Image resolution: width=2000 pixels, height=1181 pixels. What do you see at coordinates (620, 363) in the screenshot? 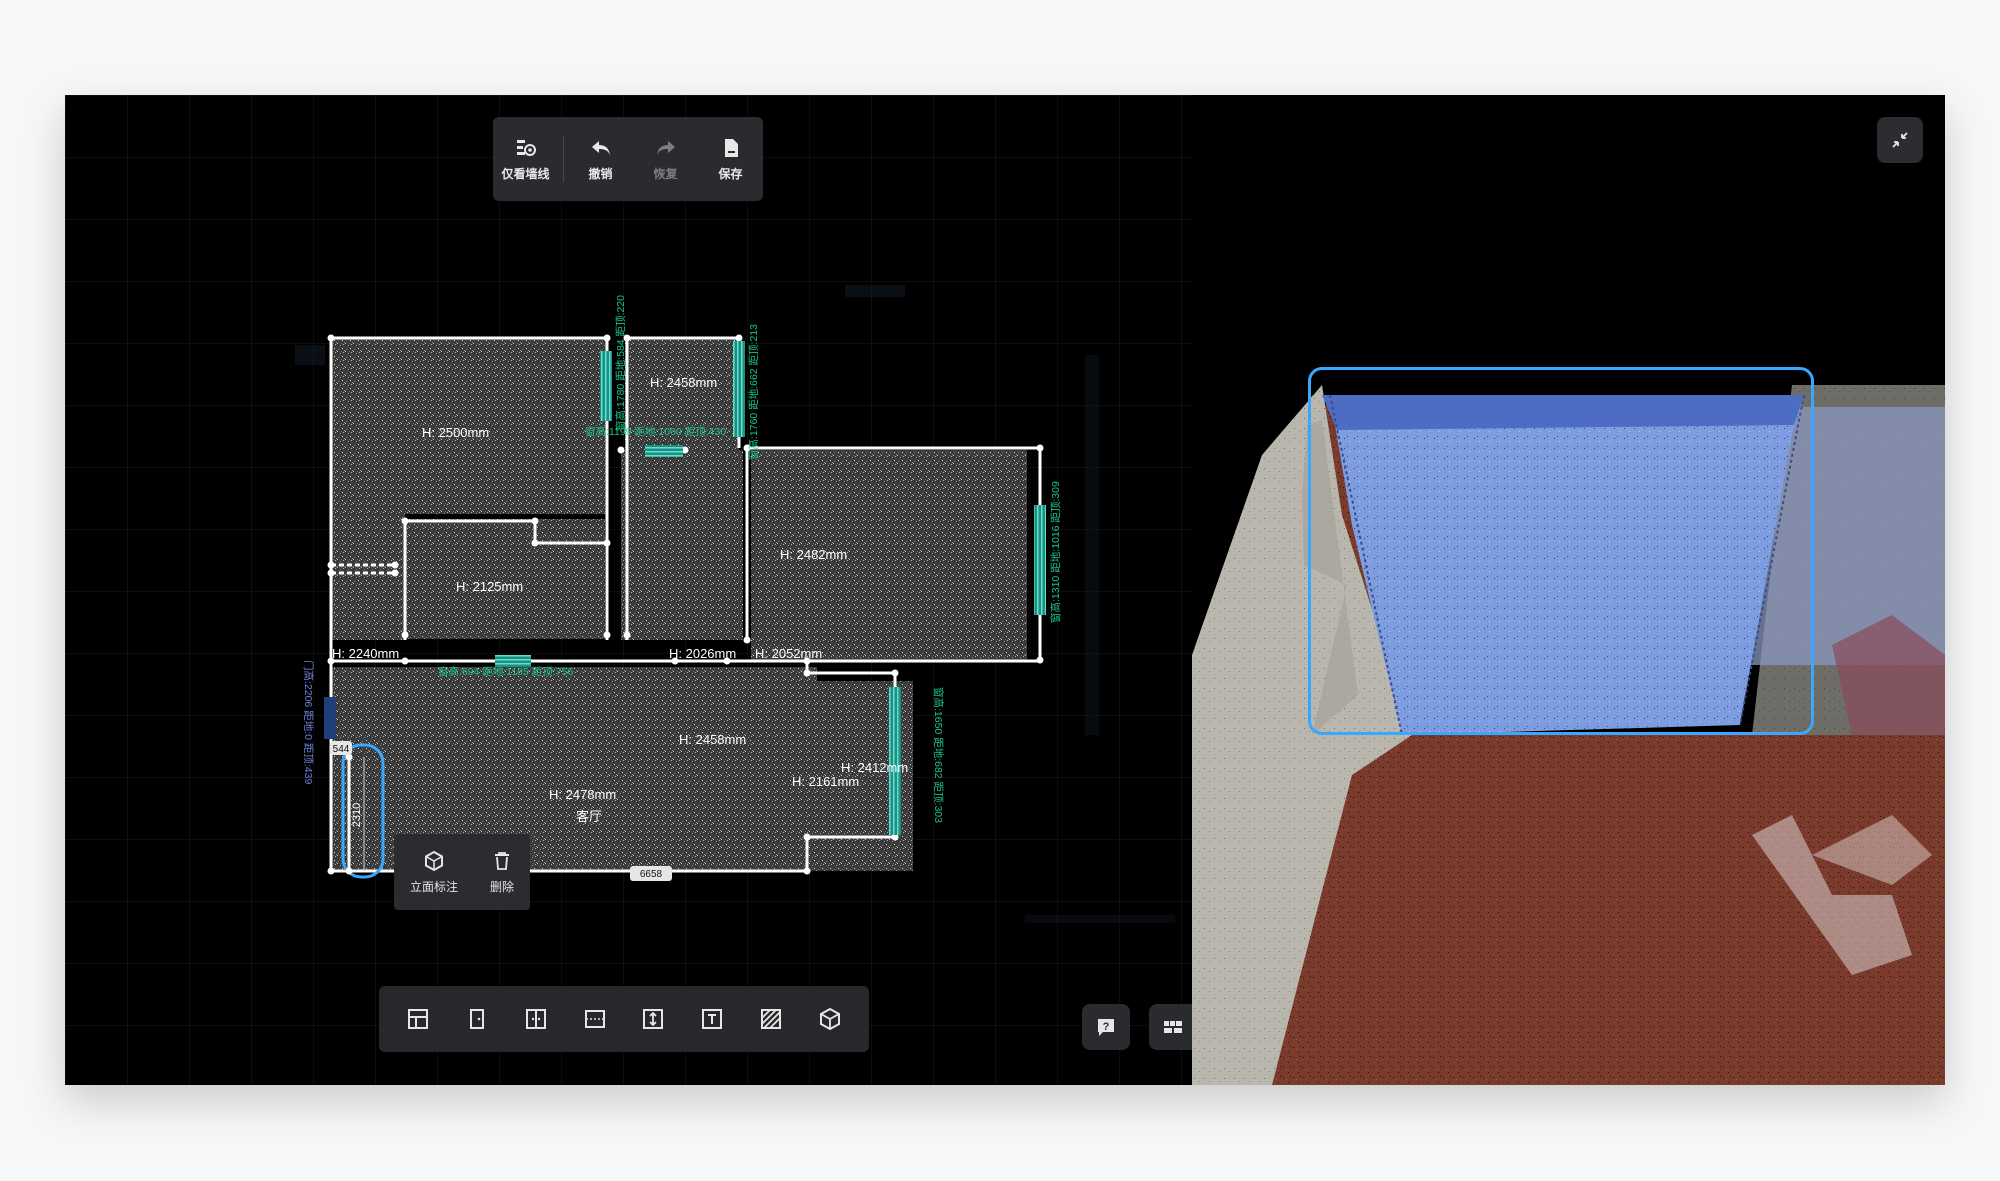
I see `annotation-window-left: 窗高:1780 距地:584 距顶:220` at bounding box center [620, 363].